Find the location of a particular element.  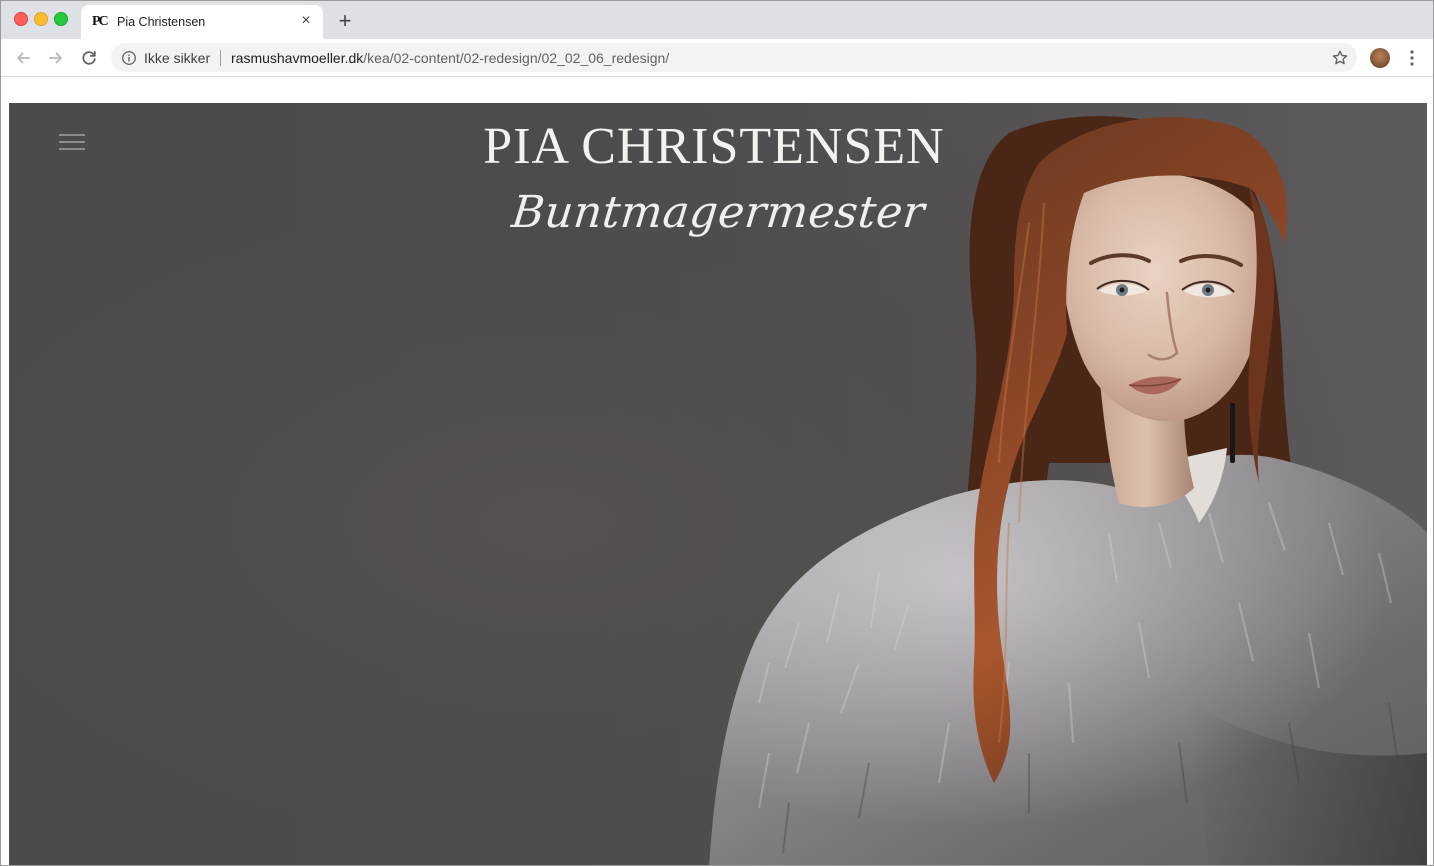

brand-logo-tagline: Buntmagermester is located at coordinates (718, 213).